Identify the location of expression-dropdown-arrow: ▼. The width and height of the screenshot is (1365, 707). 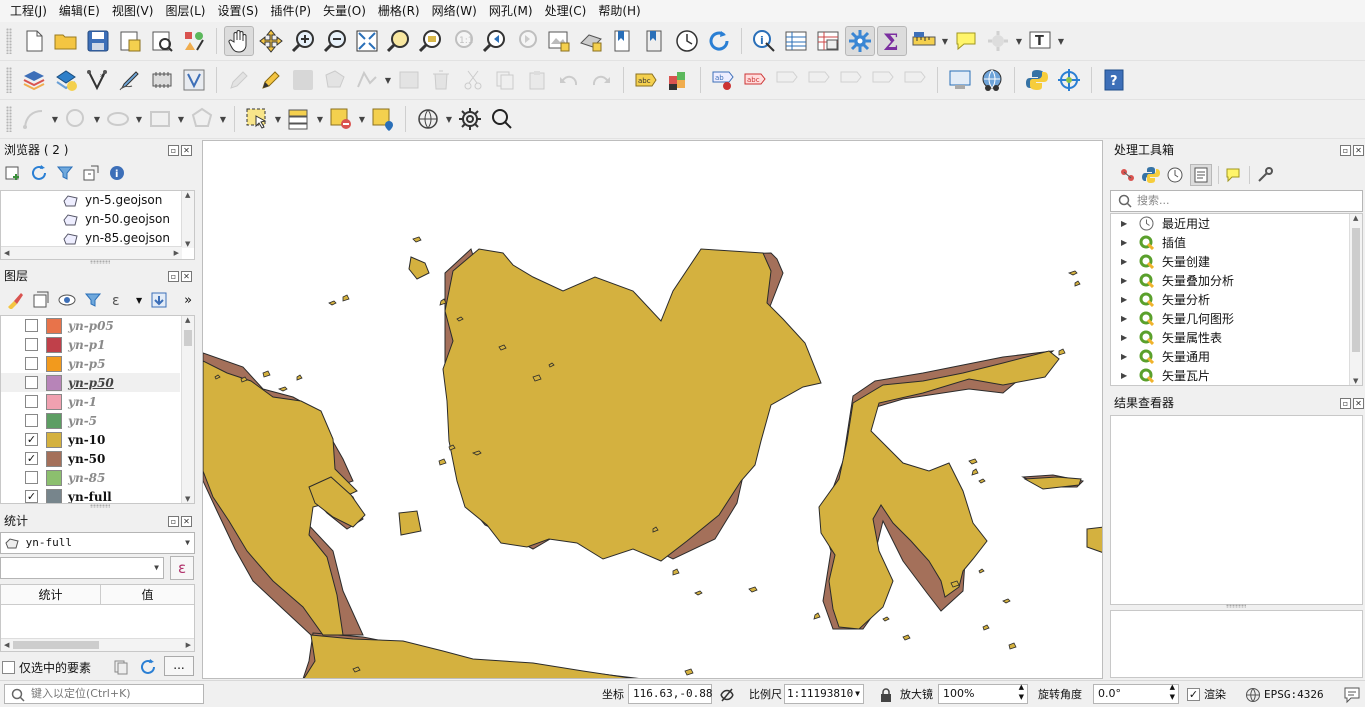
(320, 119).